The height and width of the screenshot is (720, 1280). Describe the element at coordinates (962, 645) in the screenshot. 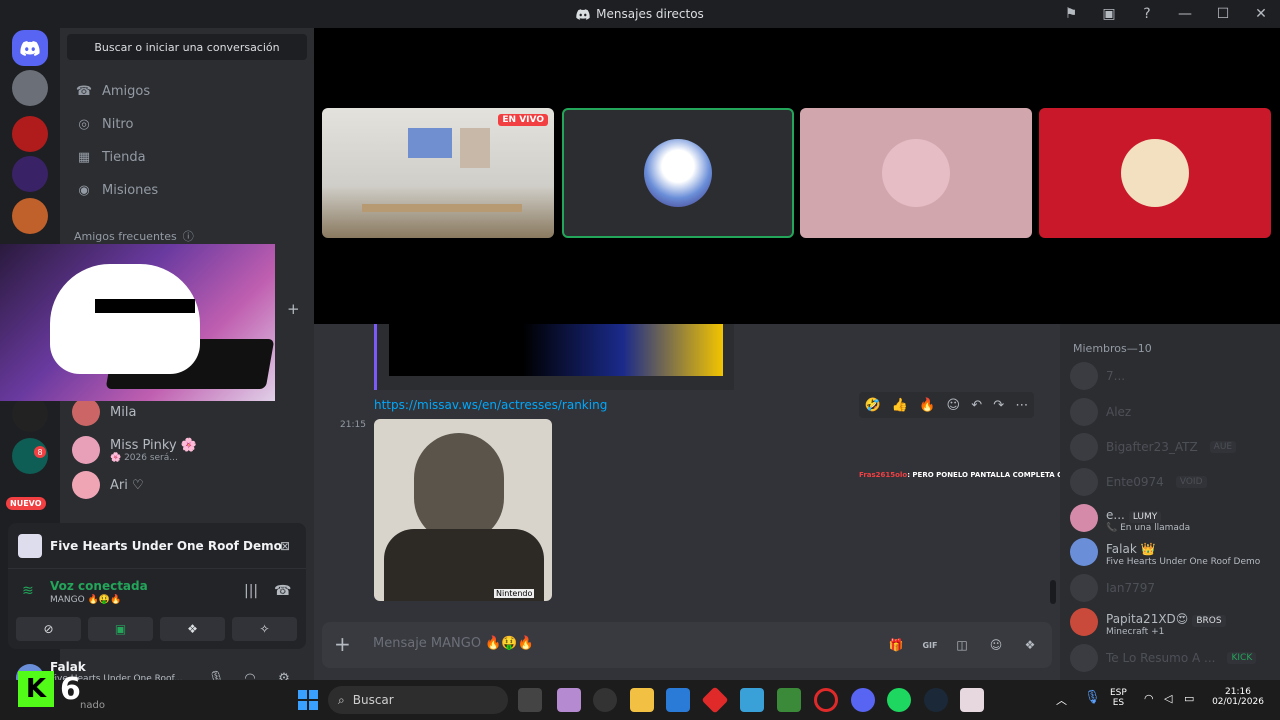

I see `sticker-icon: ◫` at that location.